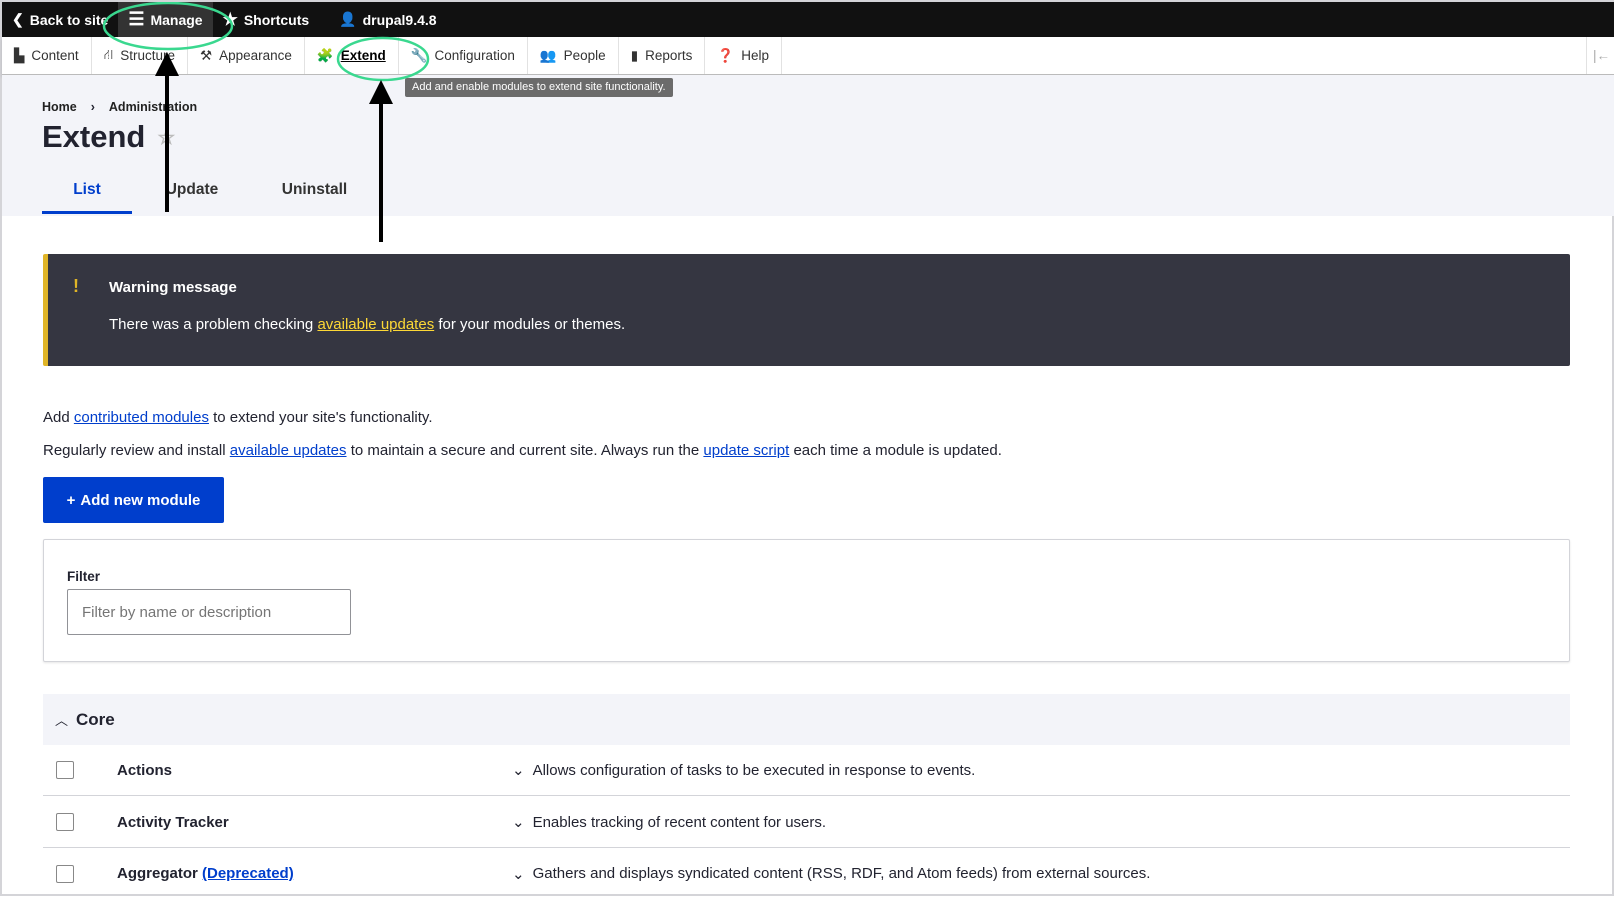  Describe the element at coordinates (230, 19) in the screenshot. I see `star-icon: ★` at that location.